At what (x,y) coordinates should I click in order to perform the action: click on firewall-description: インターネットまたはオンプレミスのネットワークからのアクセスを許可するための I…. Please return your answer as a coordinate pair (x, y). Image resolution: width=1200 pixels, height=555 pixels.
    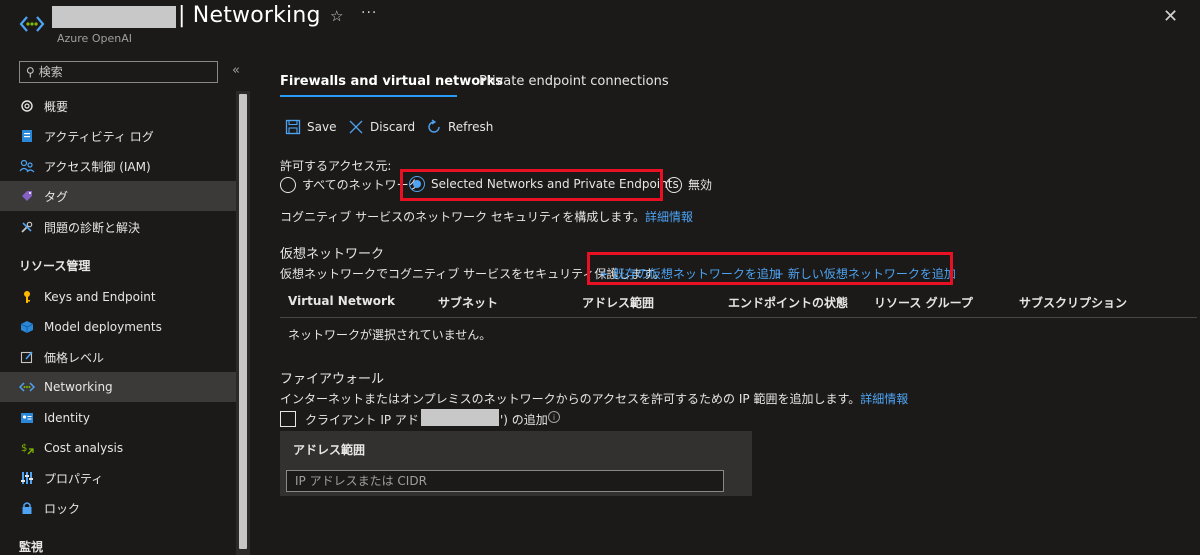
    Looking at the image, I should click on (594, 399).